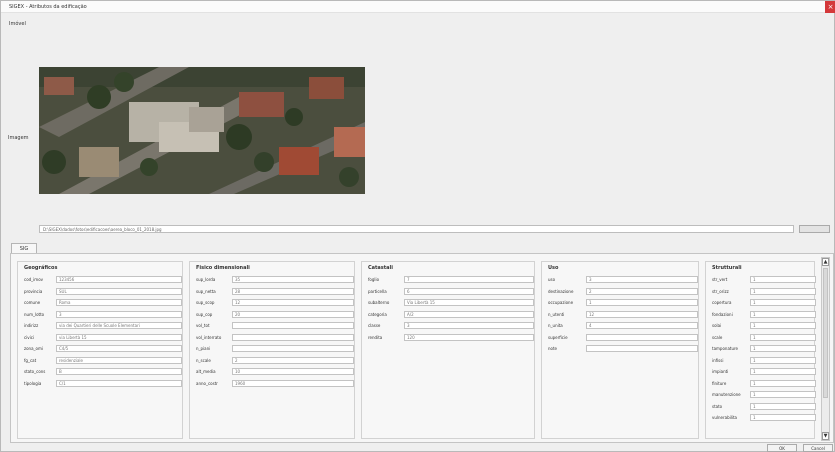 This screenshot has width=835, height=452. I want to click on scroll-up-icon: ▲, so click(825, 262).